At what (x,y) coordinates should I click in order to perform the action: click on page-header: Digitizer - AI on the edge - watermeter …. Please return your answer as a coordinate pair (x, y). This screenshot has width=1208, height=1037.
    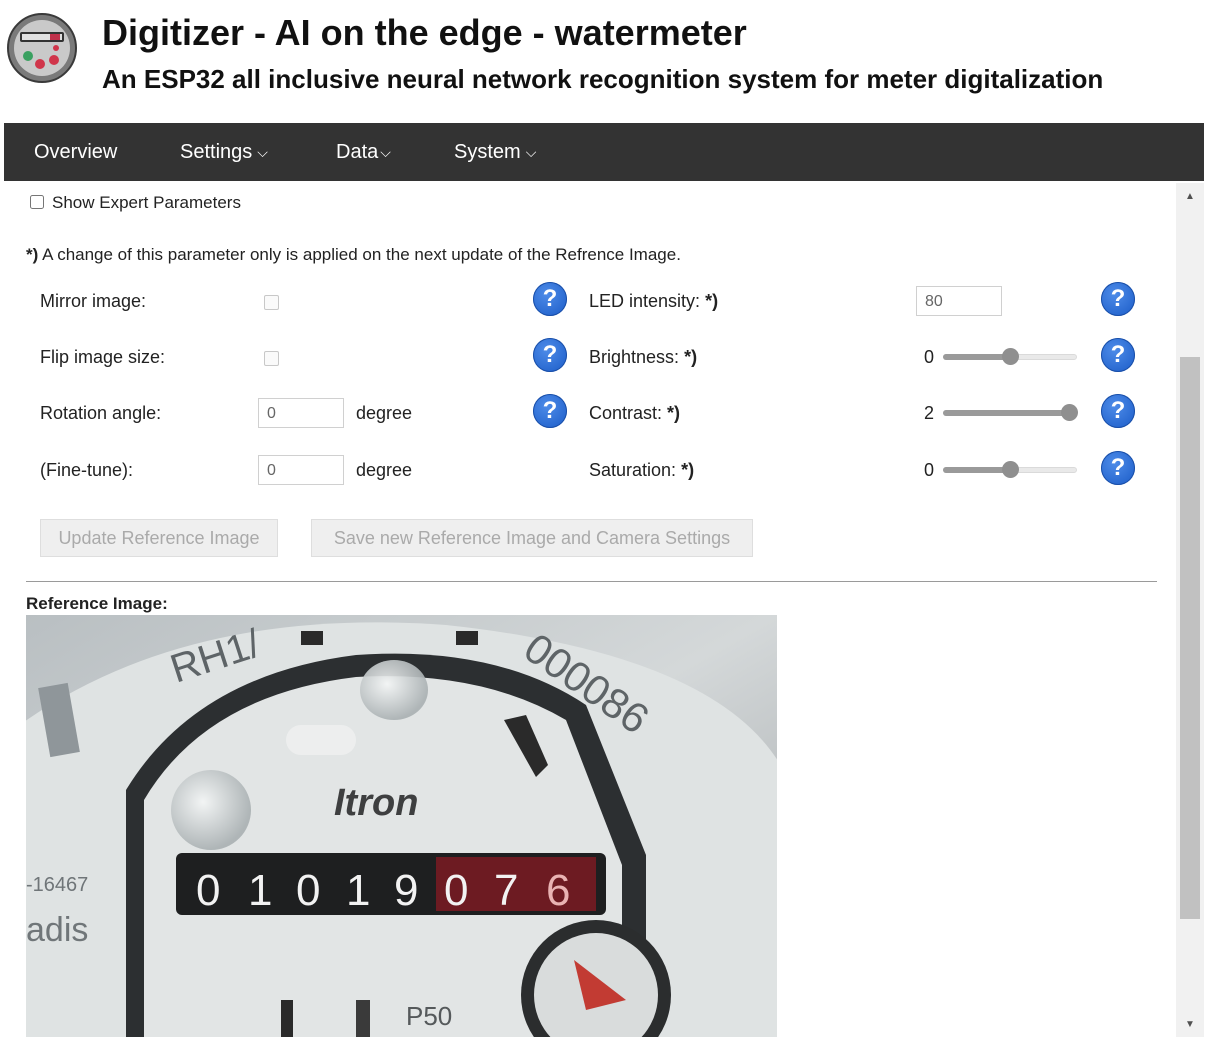
    Looking at the image, I should click on (604, 60).